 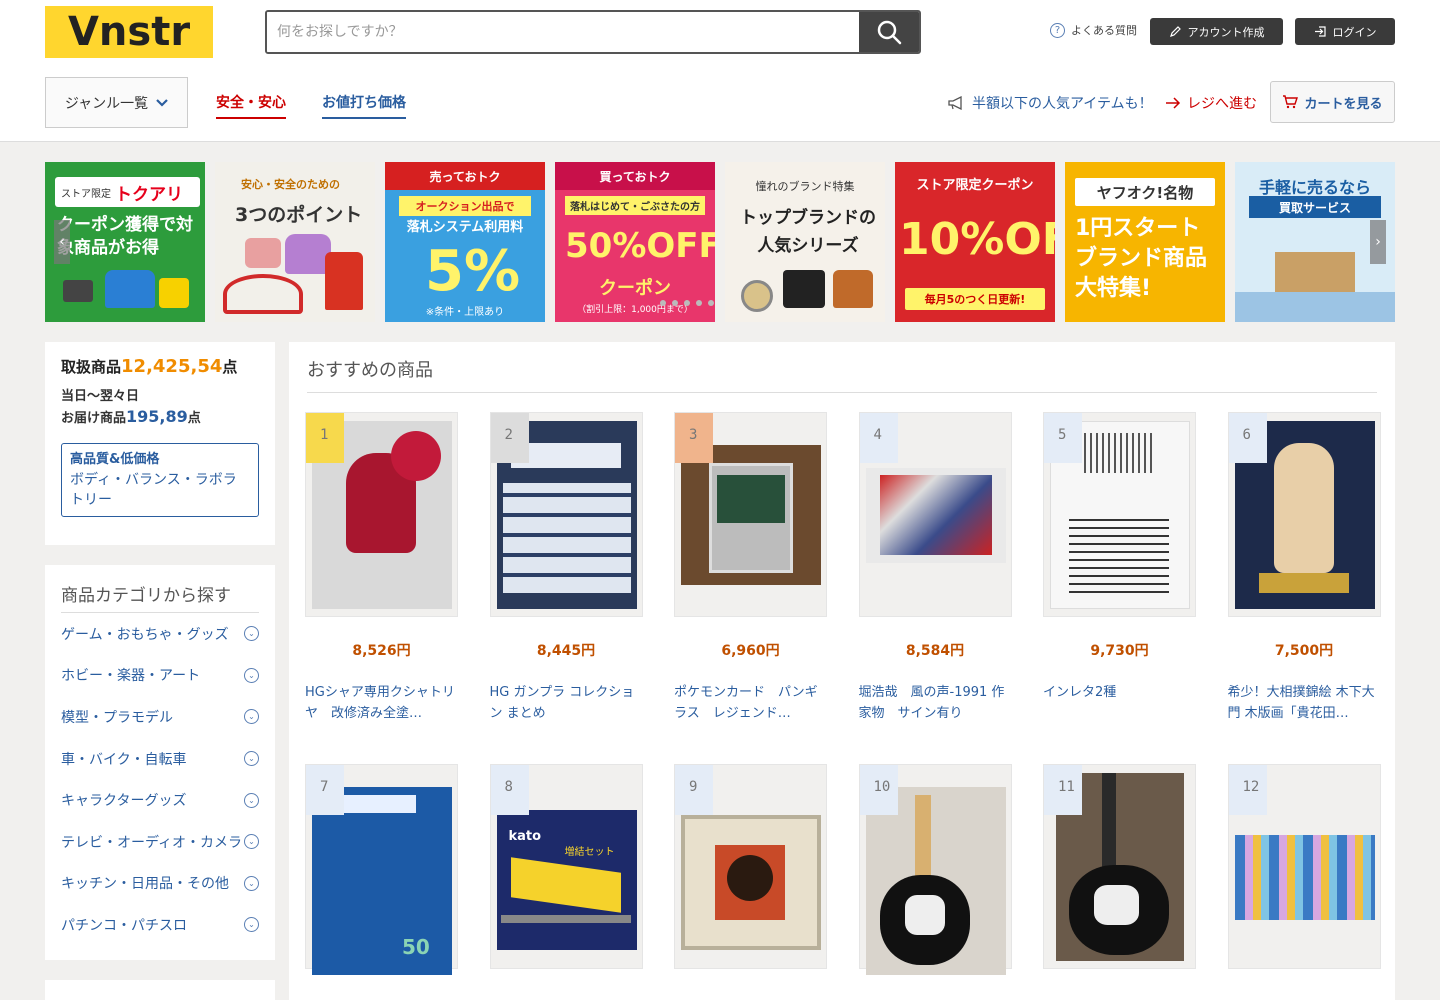 I want to click on pencil-icon, so click(x=1175, y=31).